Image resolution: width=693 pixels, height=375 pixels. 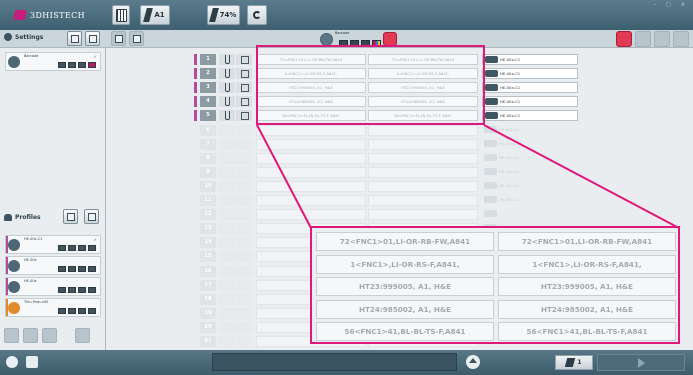 What do you see at coordinates (257, 15) in the screenshot?
I see `refresh-button` at bounding box center [257, 15].